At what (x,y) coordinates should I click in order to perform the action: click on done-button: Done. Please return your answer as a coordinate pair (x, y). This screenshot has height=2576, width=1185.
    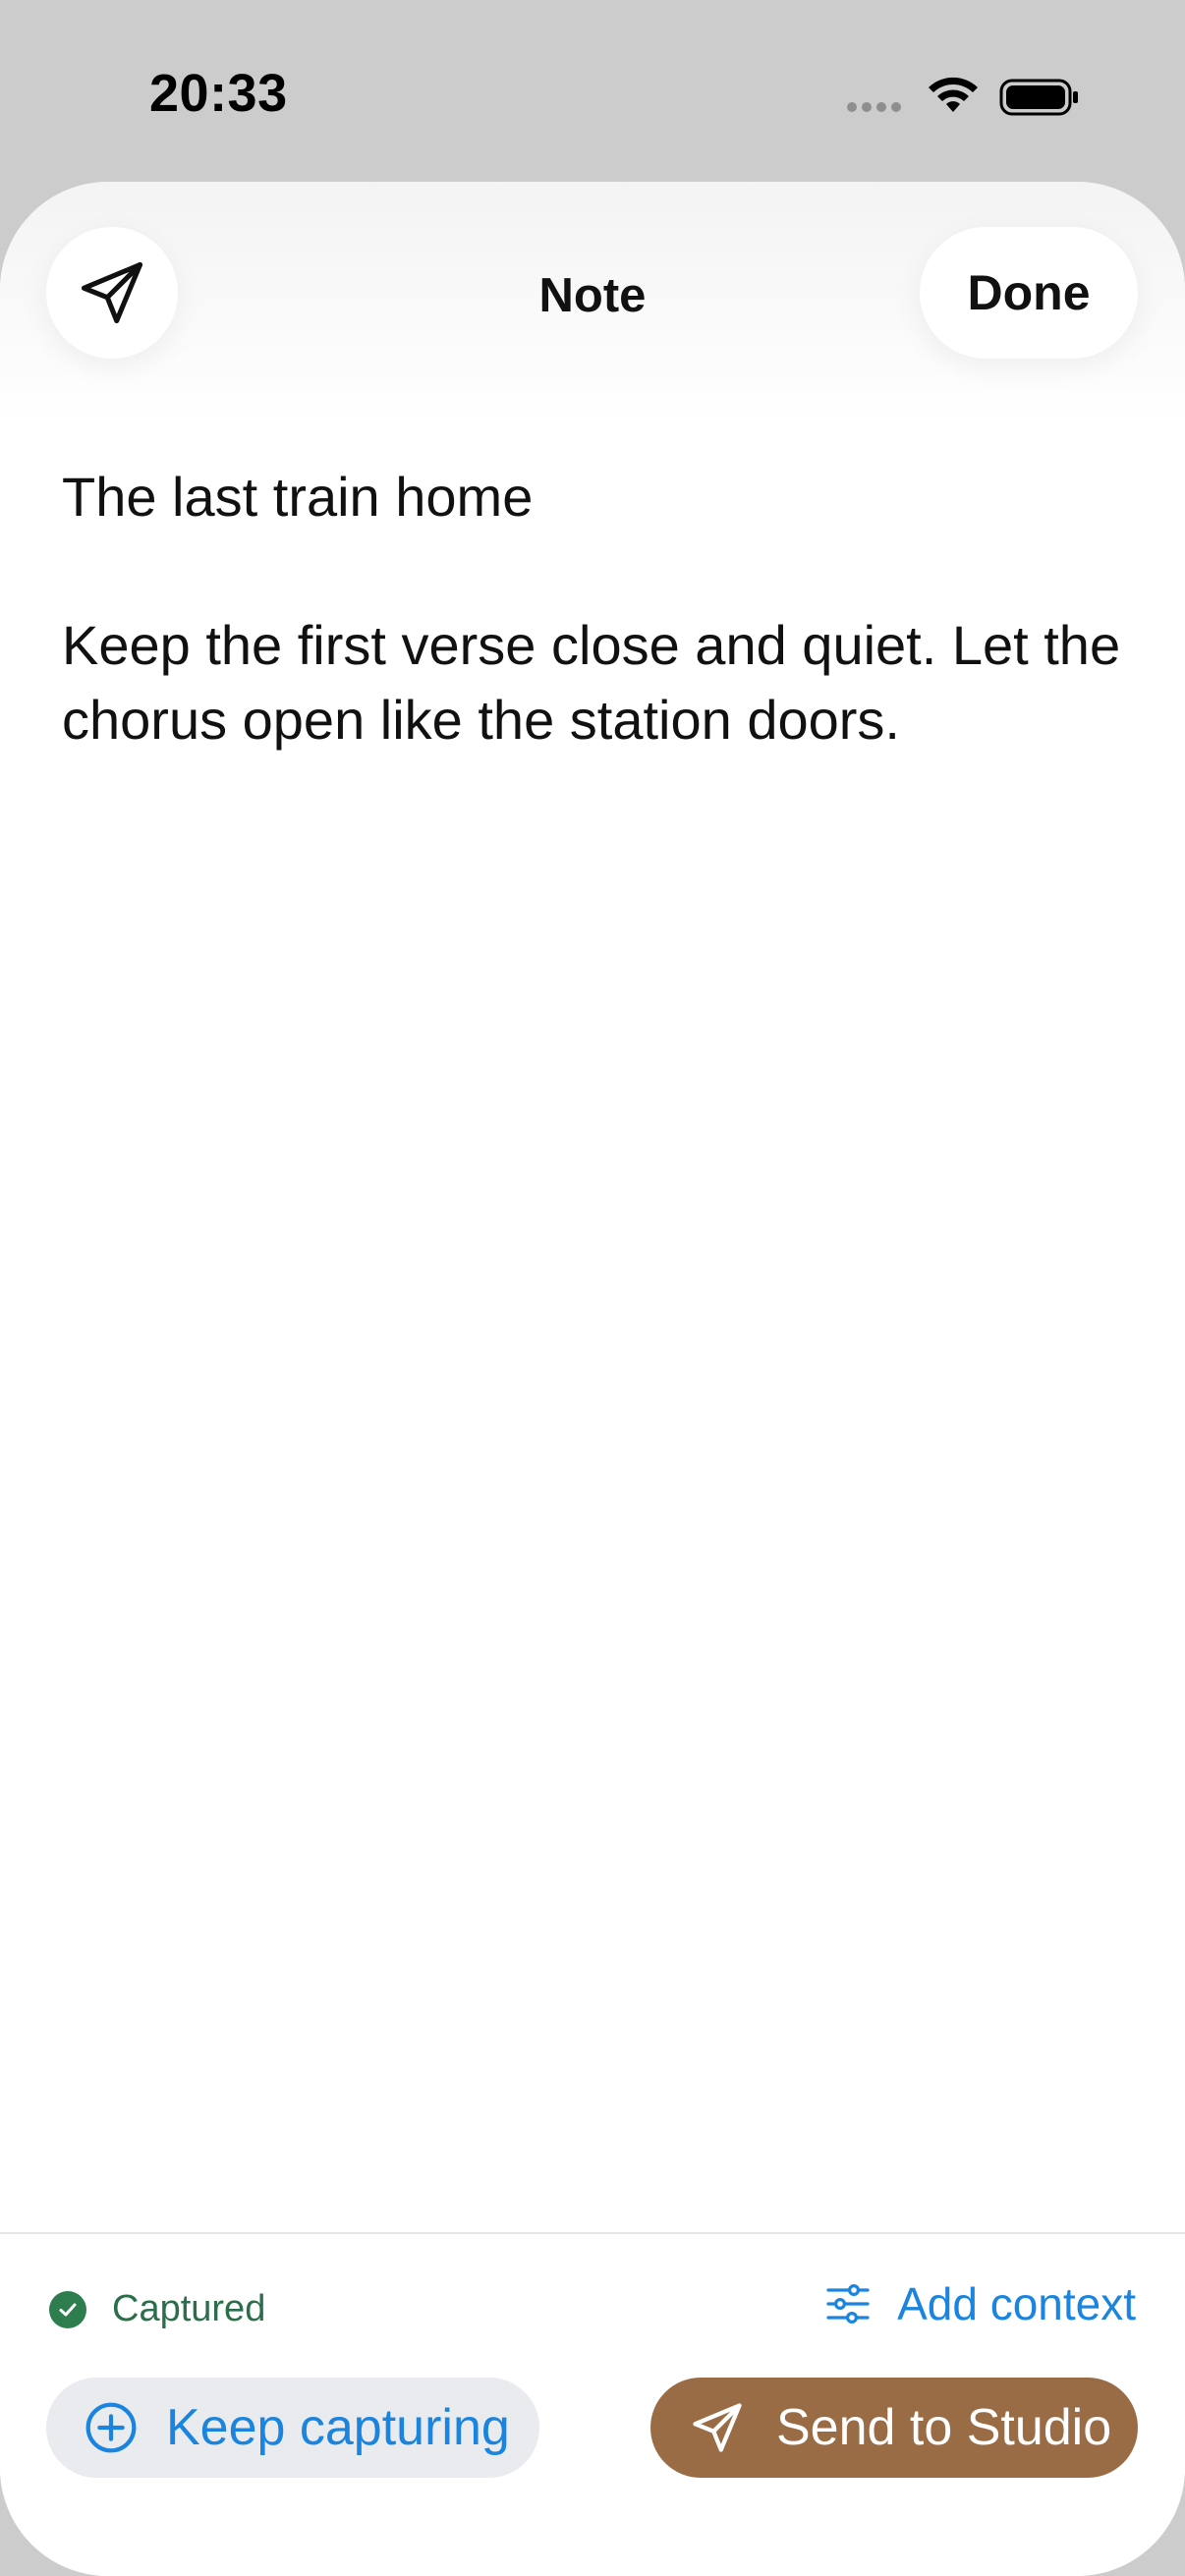
    Looking at the image, I should click on (1029, 293).